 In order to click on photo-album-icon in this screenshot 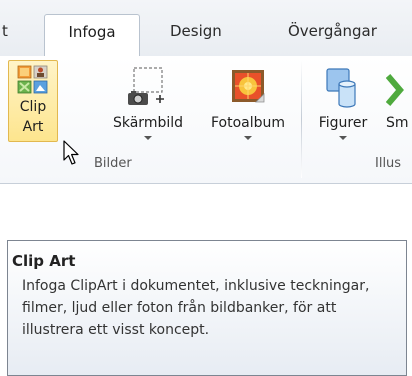, I will do `click(248, 86)`.